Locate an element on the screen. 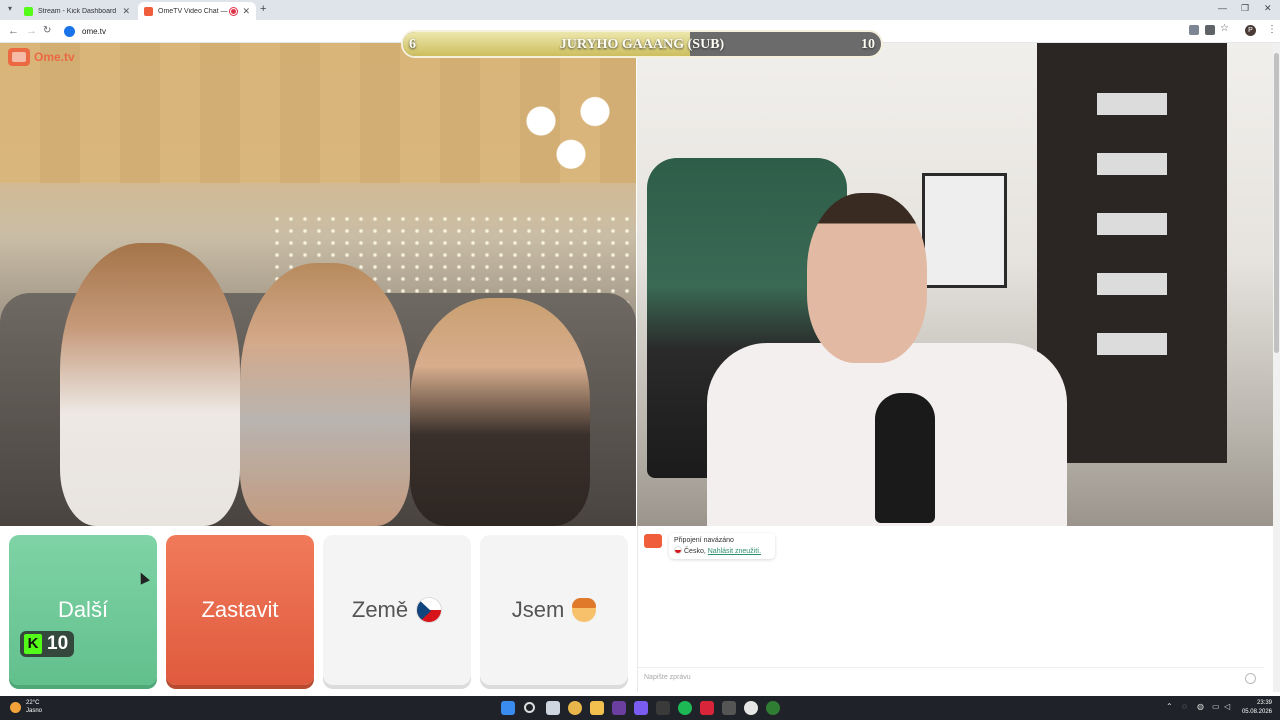 This screenshot has width=1280, height=720. app-icon is located at coordinates (751, 708).